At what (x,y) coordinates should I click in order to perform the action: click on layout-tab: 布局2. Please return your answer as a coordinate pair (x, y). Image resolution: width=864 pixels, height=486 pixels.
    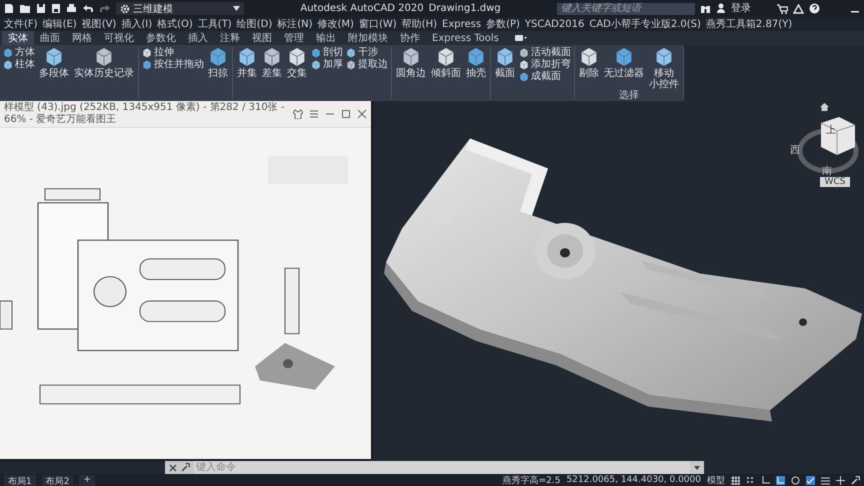
    Looking at the image, I should click on (58, 480).